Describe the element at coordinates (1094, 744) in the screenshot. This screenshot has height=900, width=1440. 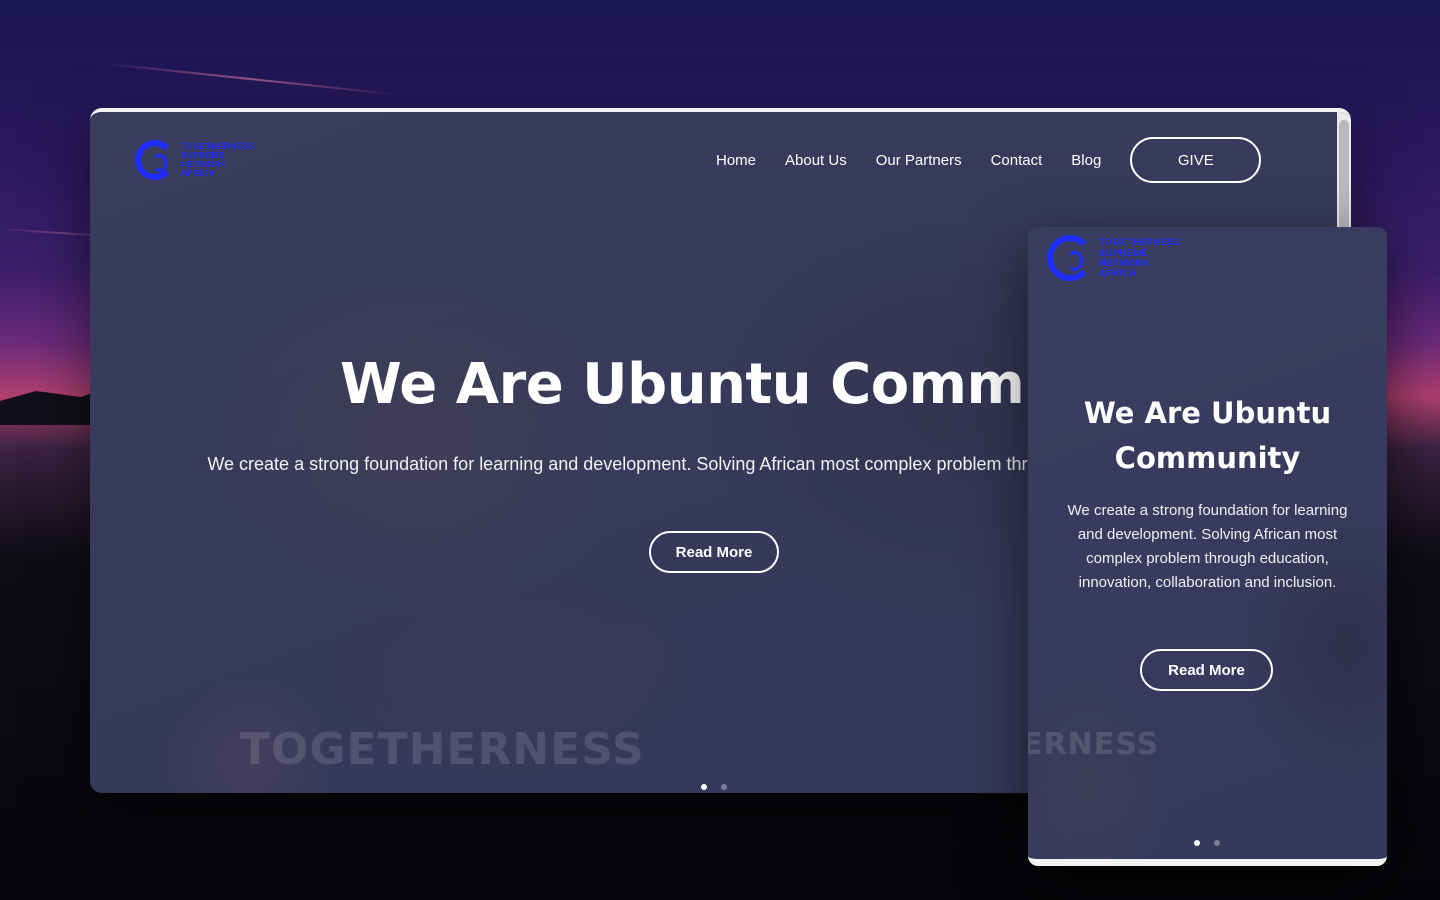
I see `hero-watermark: ERNESS` at that location.